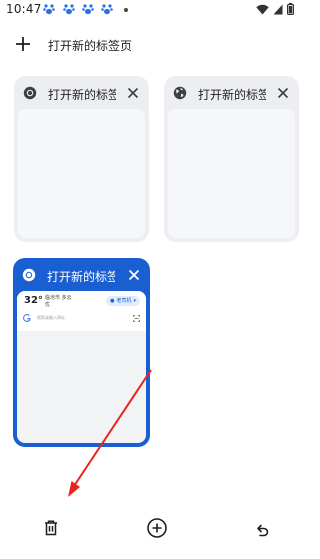 The width and height of the screenshot is (320, 559). What do you see at coordinates (24, 9) in the screenshot?
I see `status-time: 10:47` at bounding box center [24, 9].